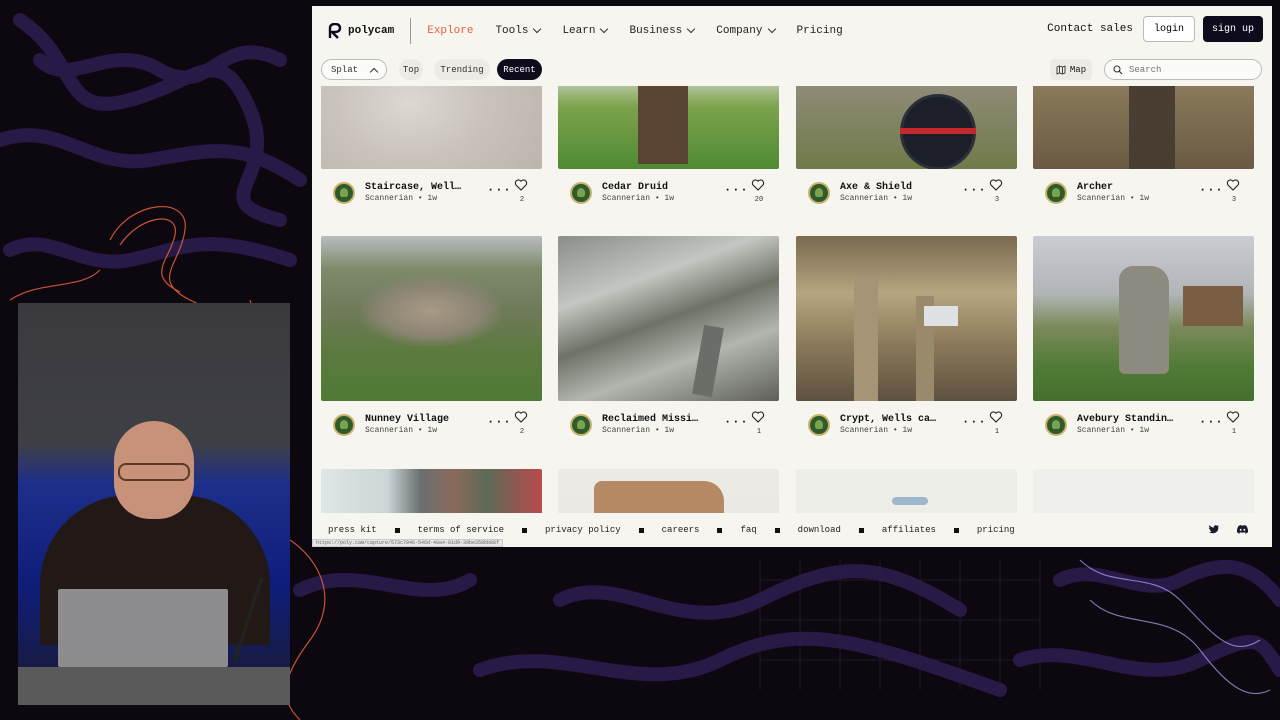 The height and width of the screenshot is (720, 1280). What do you see at coordinates (956, 530) in the screenshot?
I see `footer-separator` at bounding box center [956, 530].